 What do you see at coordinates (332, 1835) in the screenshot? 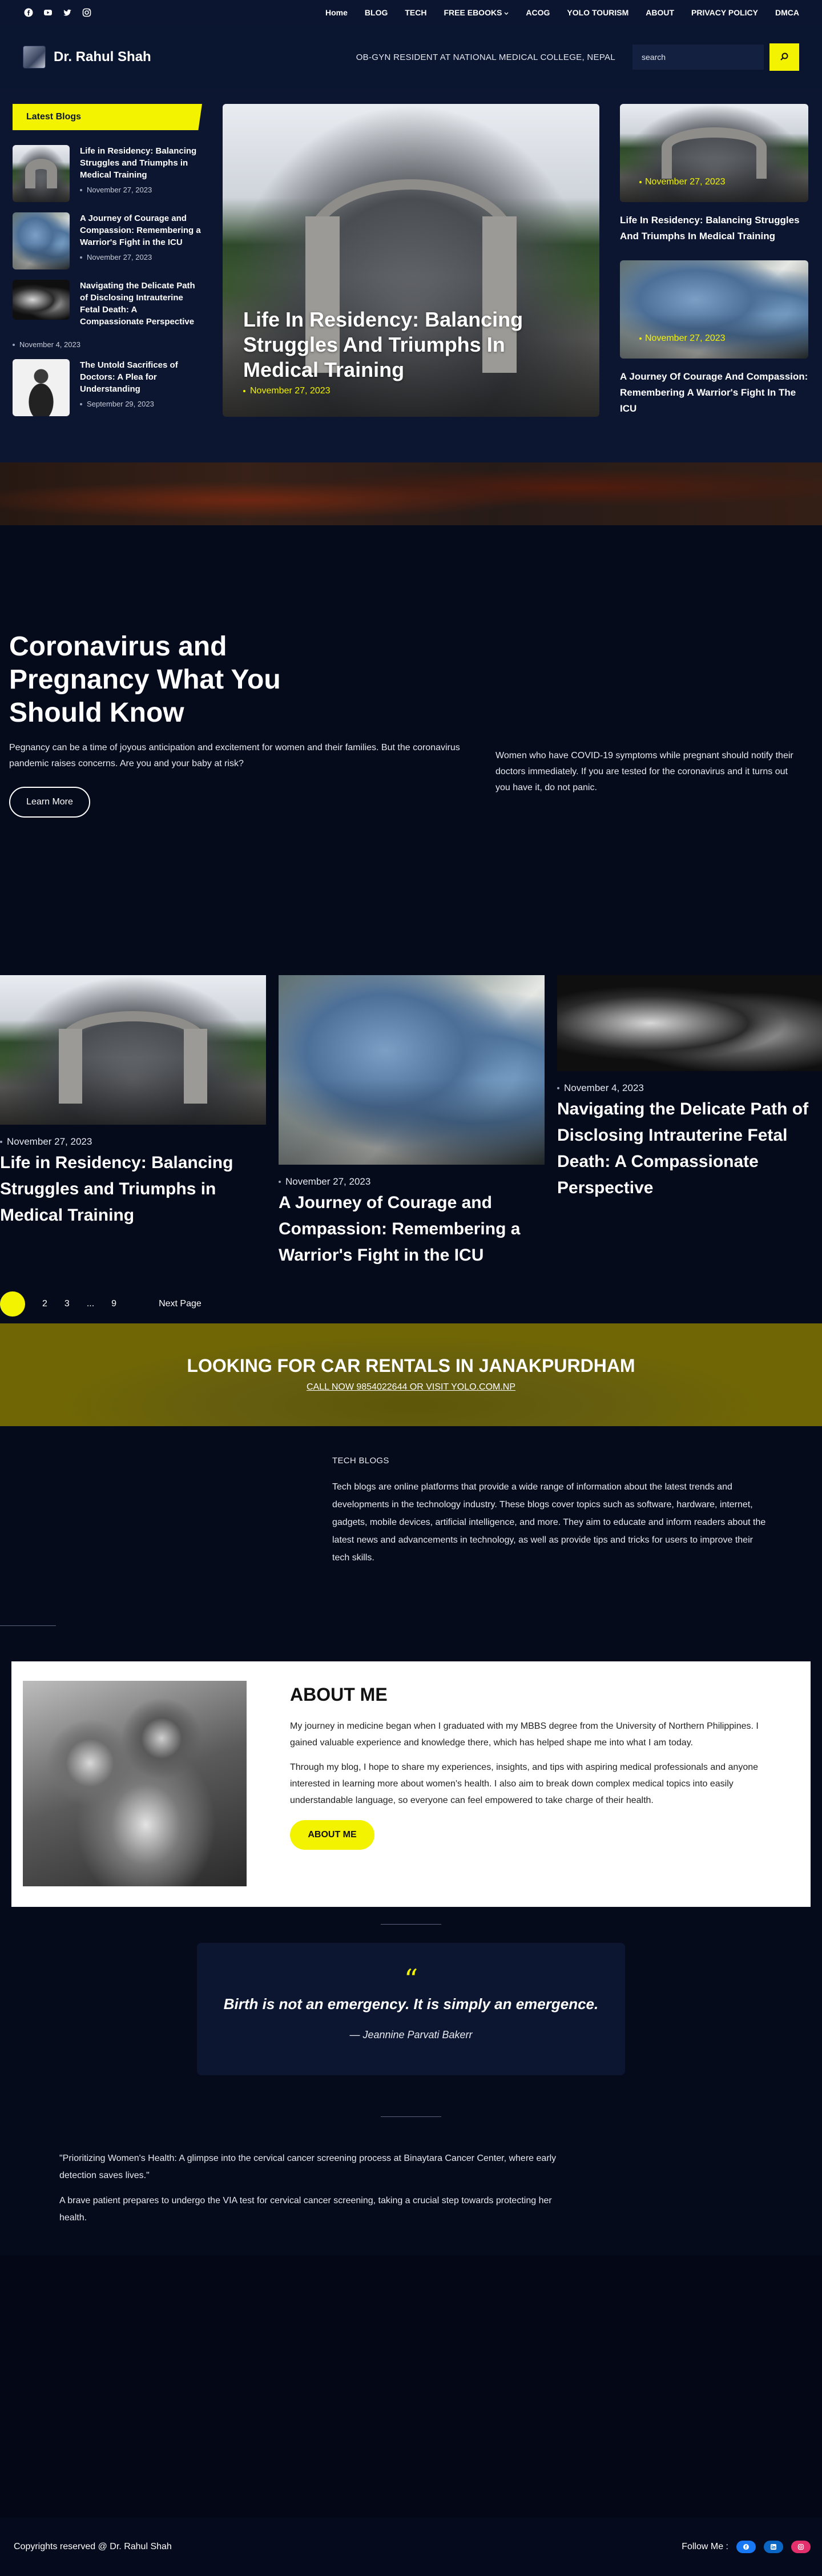
I see `about-me-button: ABOUT ME` at bounding box center [332, 1835].